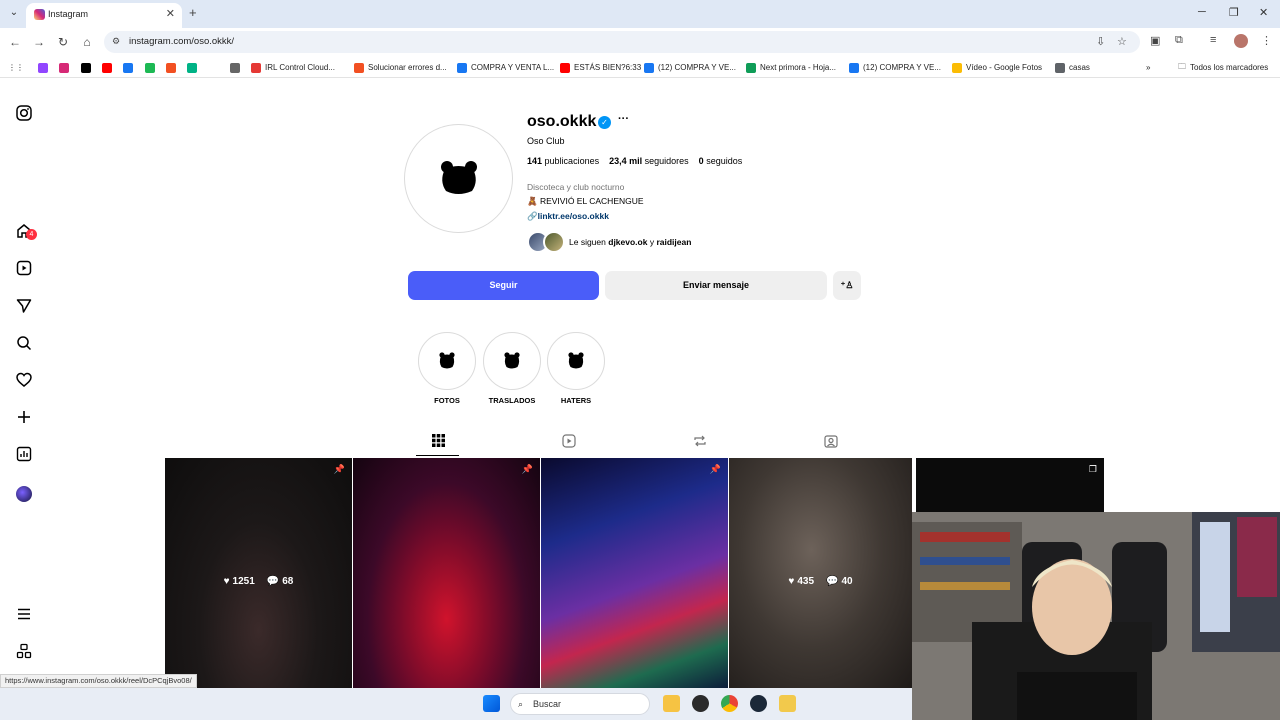 This screenshot has height=720, width=1280. Describe the element at coordinates (1202, 12) in the screenshot. I see `minimize-icon: ─` at that location.